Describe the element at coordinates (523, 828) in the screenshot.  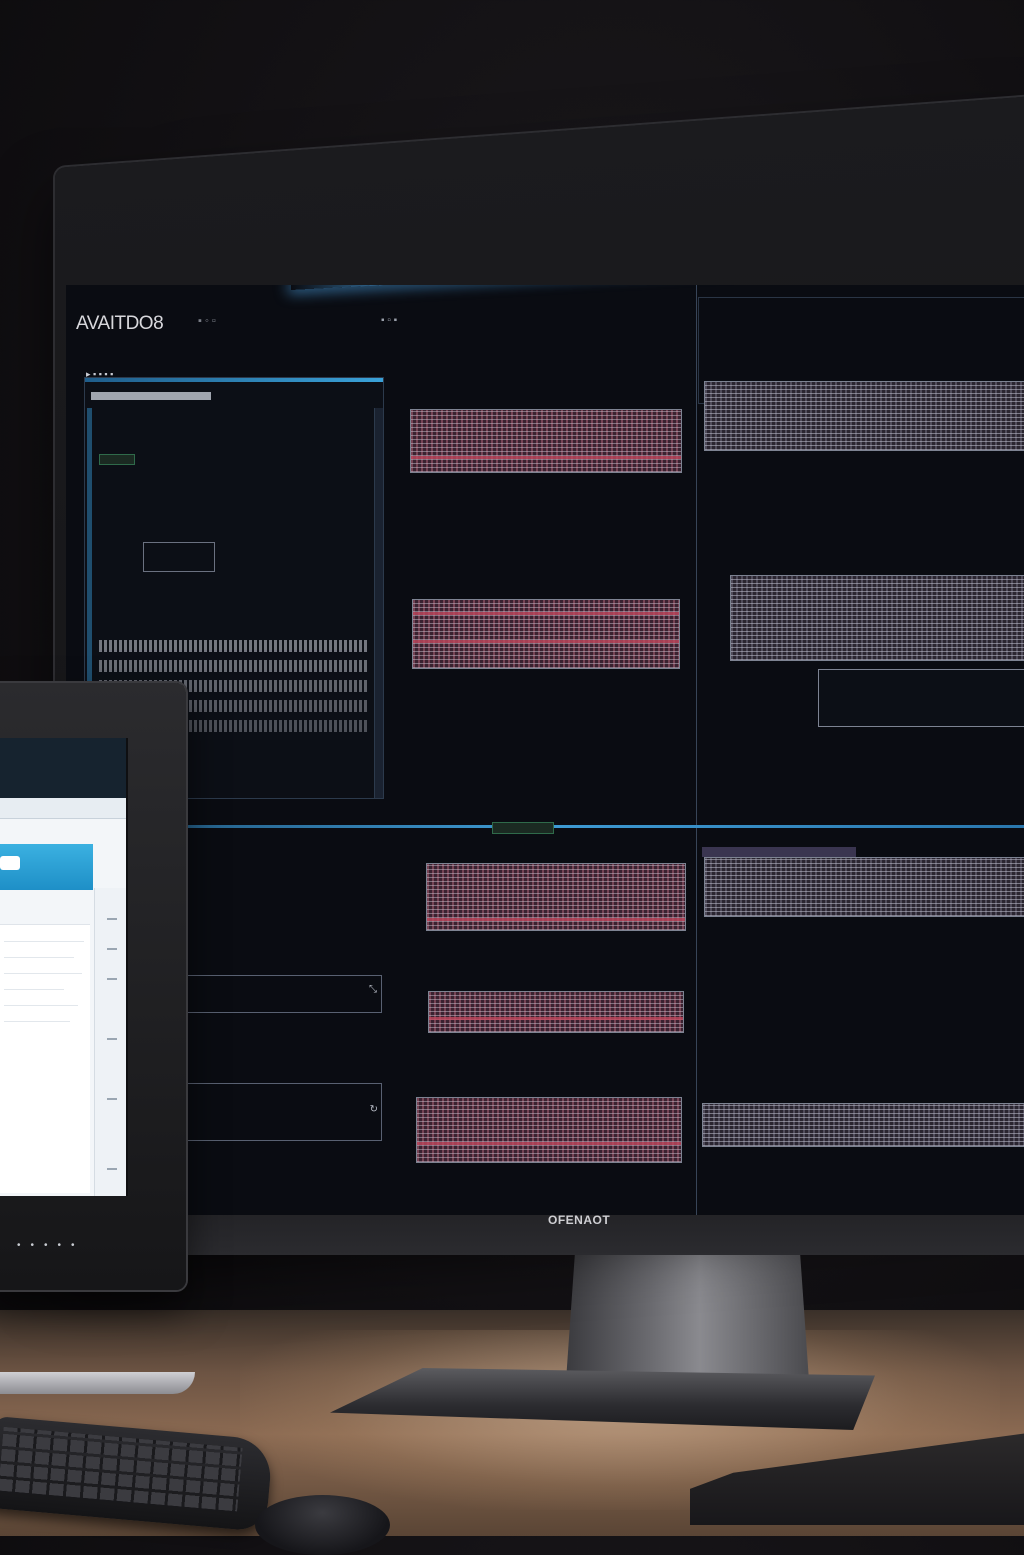
I see `split-handle` at that location.